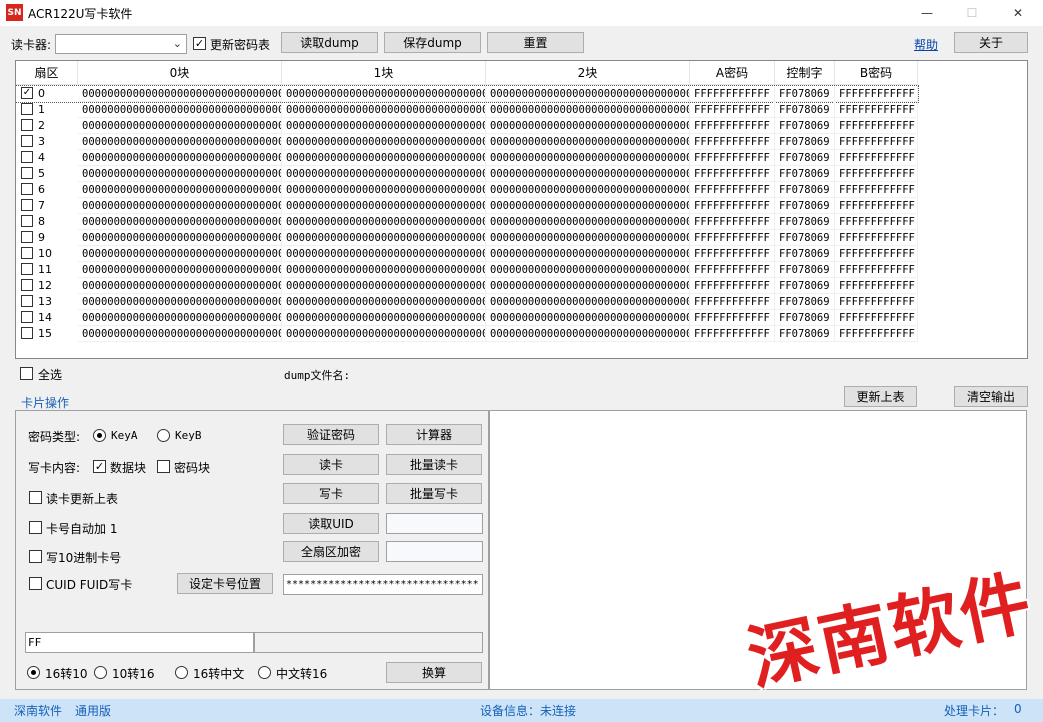  Describe the element at coordinates (99, 435) in the screenshot. I see `keya-radio` at that location.